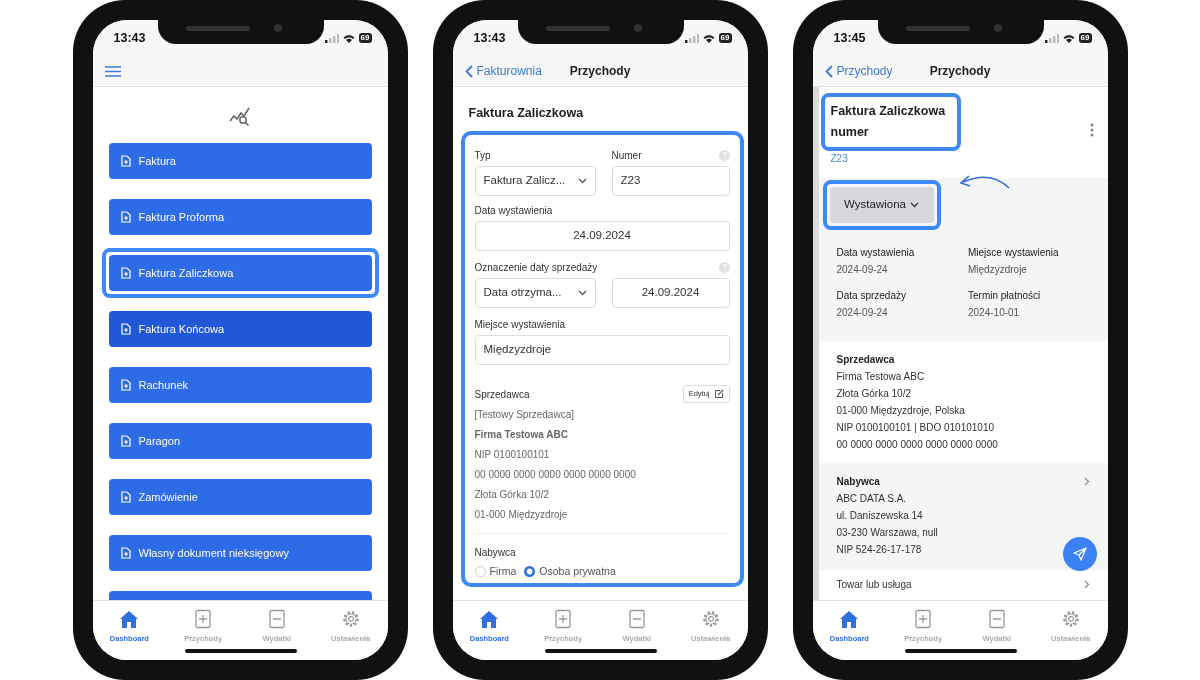 The width and height of the screenshot is (1200, 680). I want to click on document-title: Faktura Zaliczkowa numer, so click(890, 122).